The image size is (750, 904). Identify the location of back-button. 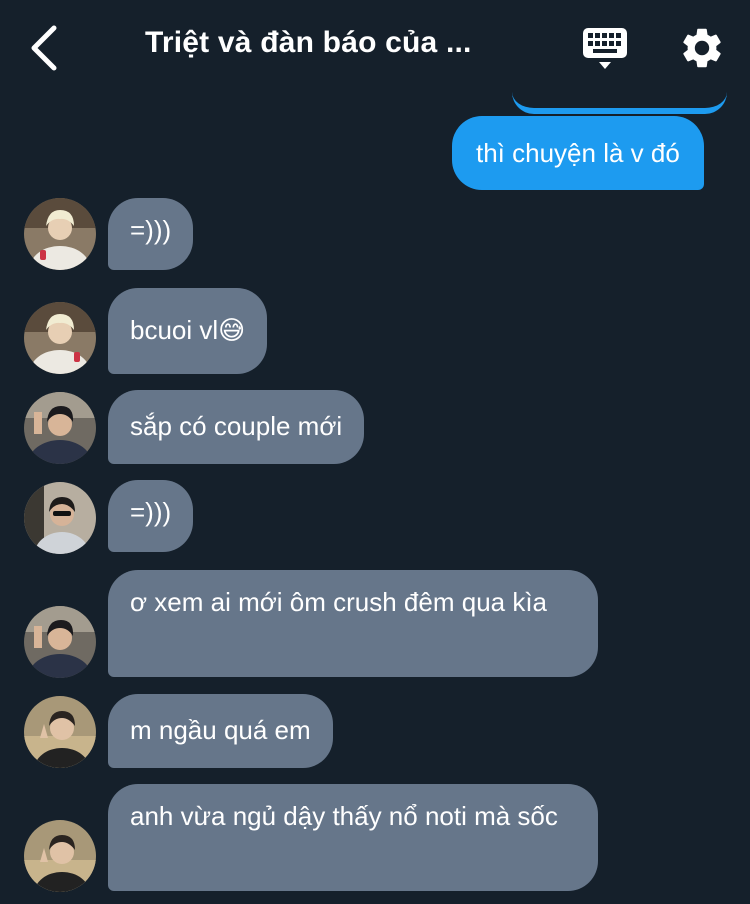
(44, 48).